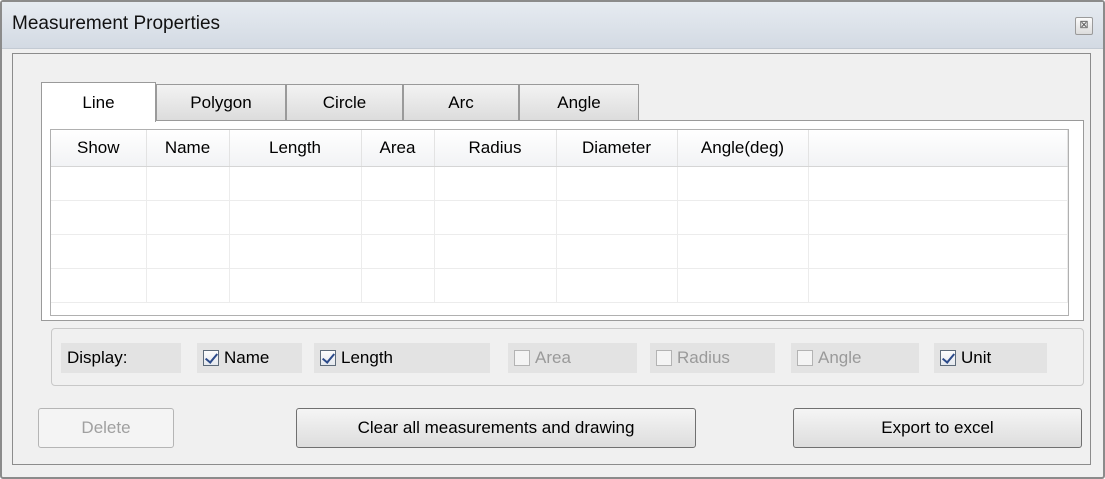 The width and height of the screenshot is (1105, 479). Describe the element at coordinates (703, 357) in the screenshot. I see `checkbox-radius-label: Radius` at that location.